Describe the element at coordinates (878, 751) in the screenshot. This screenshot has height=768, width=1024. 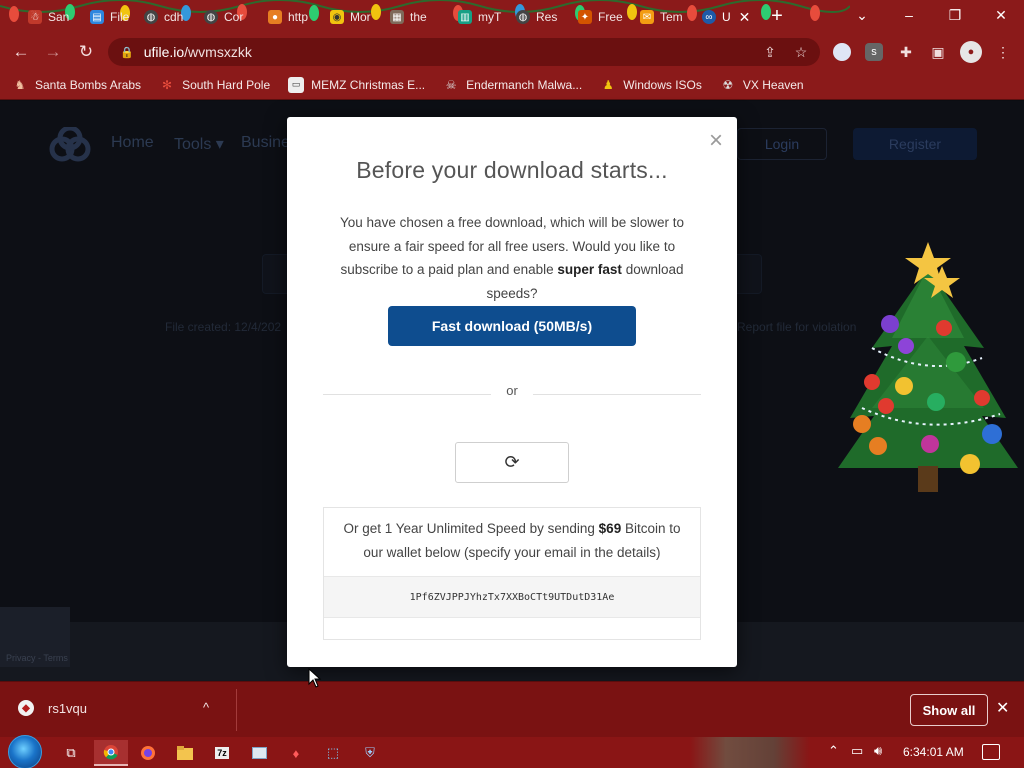
I see `volume-icon: 🔊︎` at that location.